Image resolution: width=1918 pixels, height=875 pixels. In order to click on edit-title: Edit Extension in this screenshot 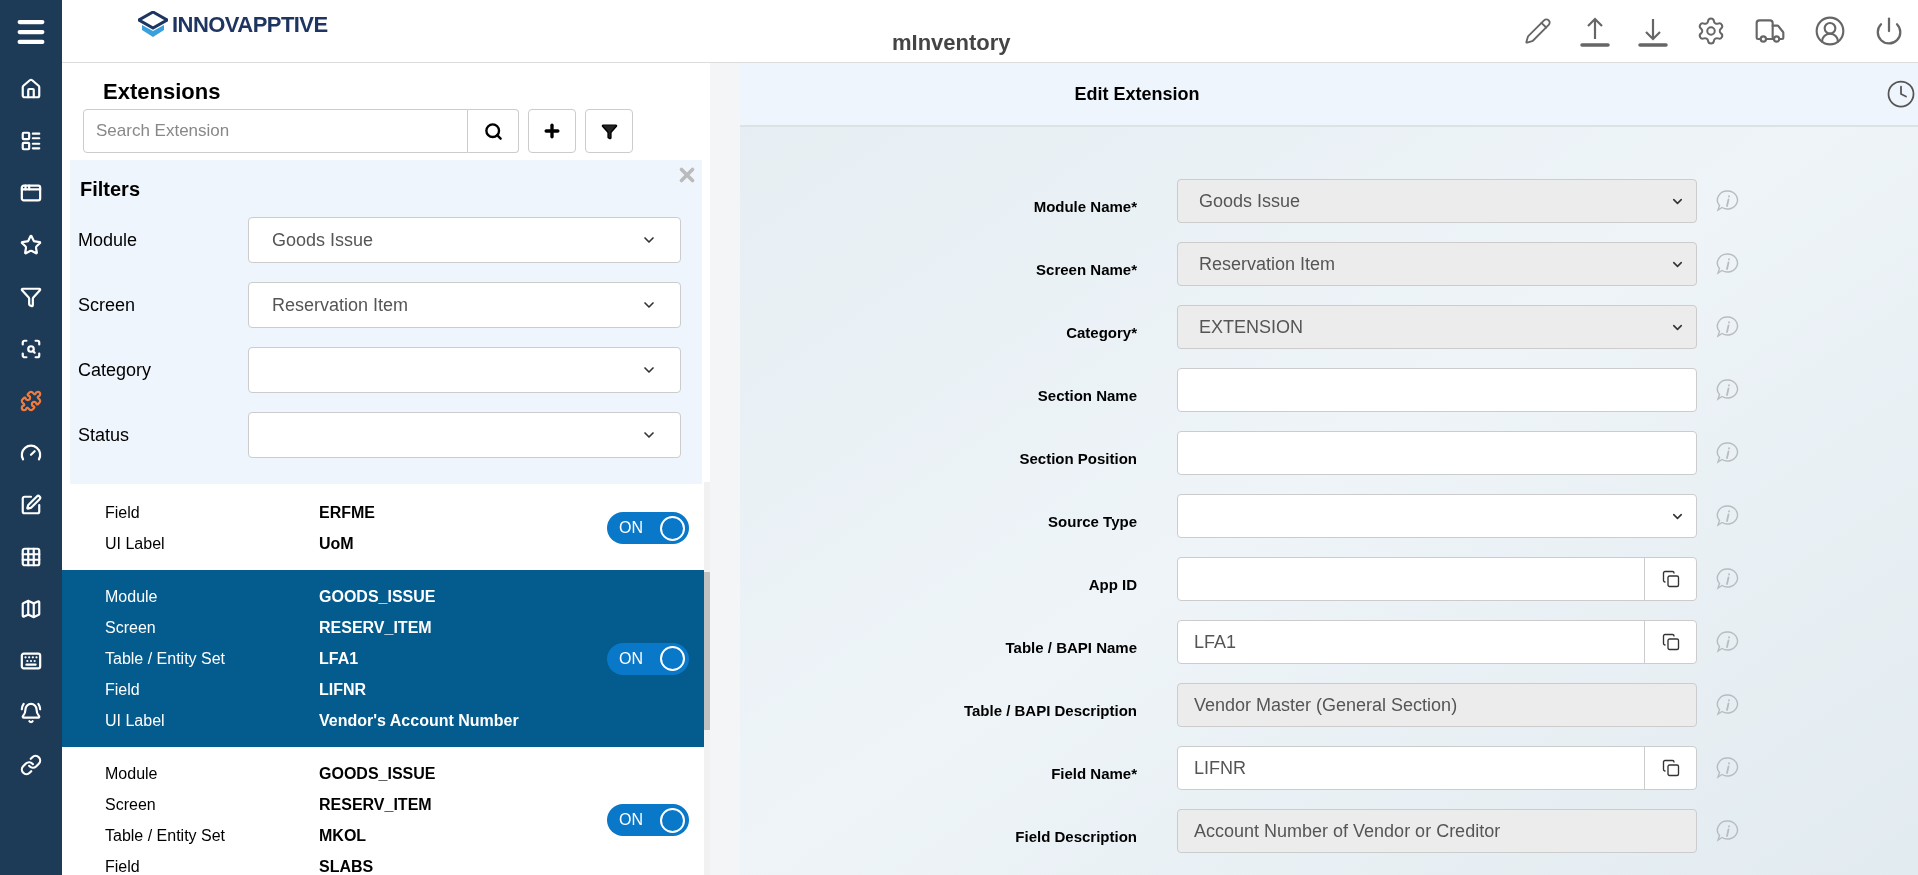, I will do `click(1137, 94)`.